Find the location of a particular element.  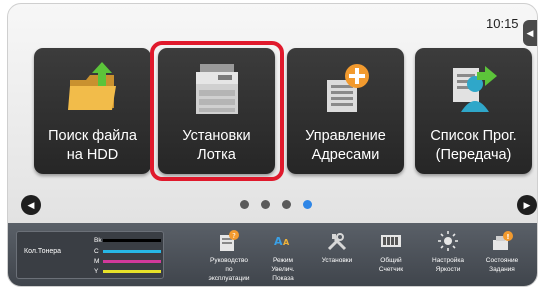

counter-icon is located at coordinates (391, 241).